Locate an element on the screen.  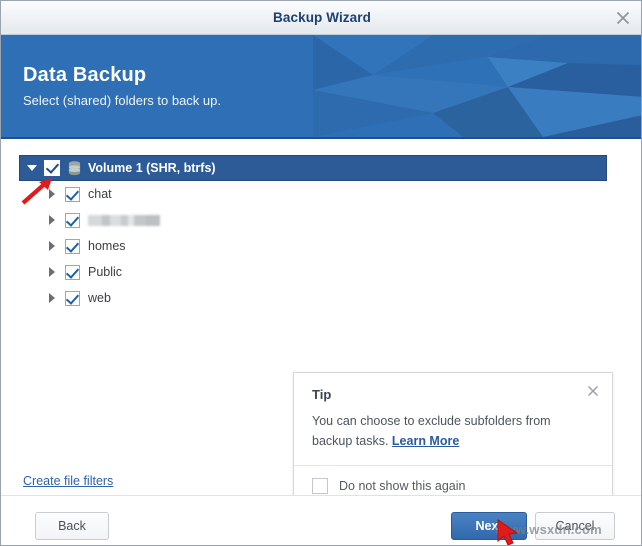
tree-row-label: Volume 1 (SHR, btrfs) is located at coordinates (152, 168).